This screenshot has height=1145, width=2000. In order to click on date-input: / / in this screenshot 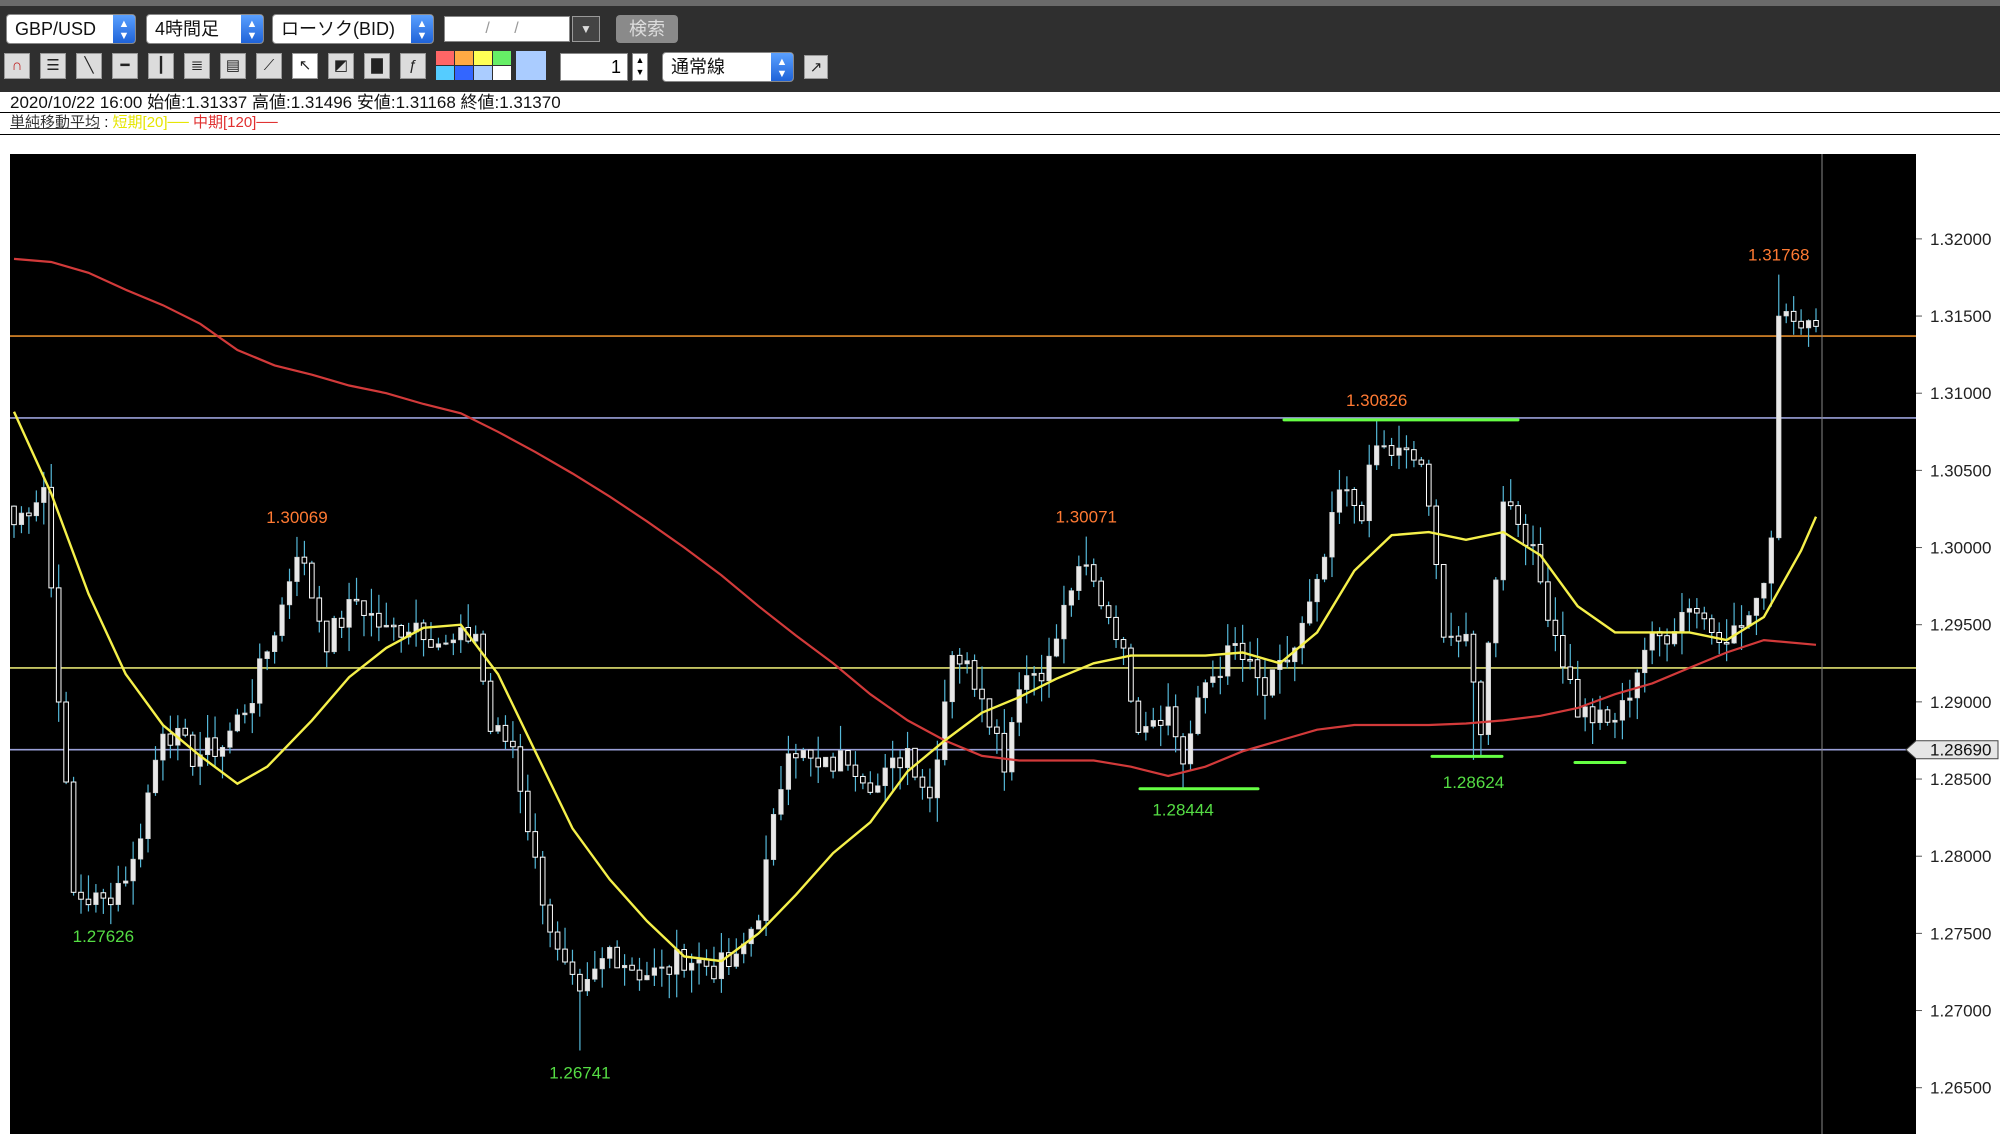, I will do `click(507, 29)`.